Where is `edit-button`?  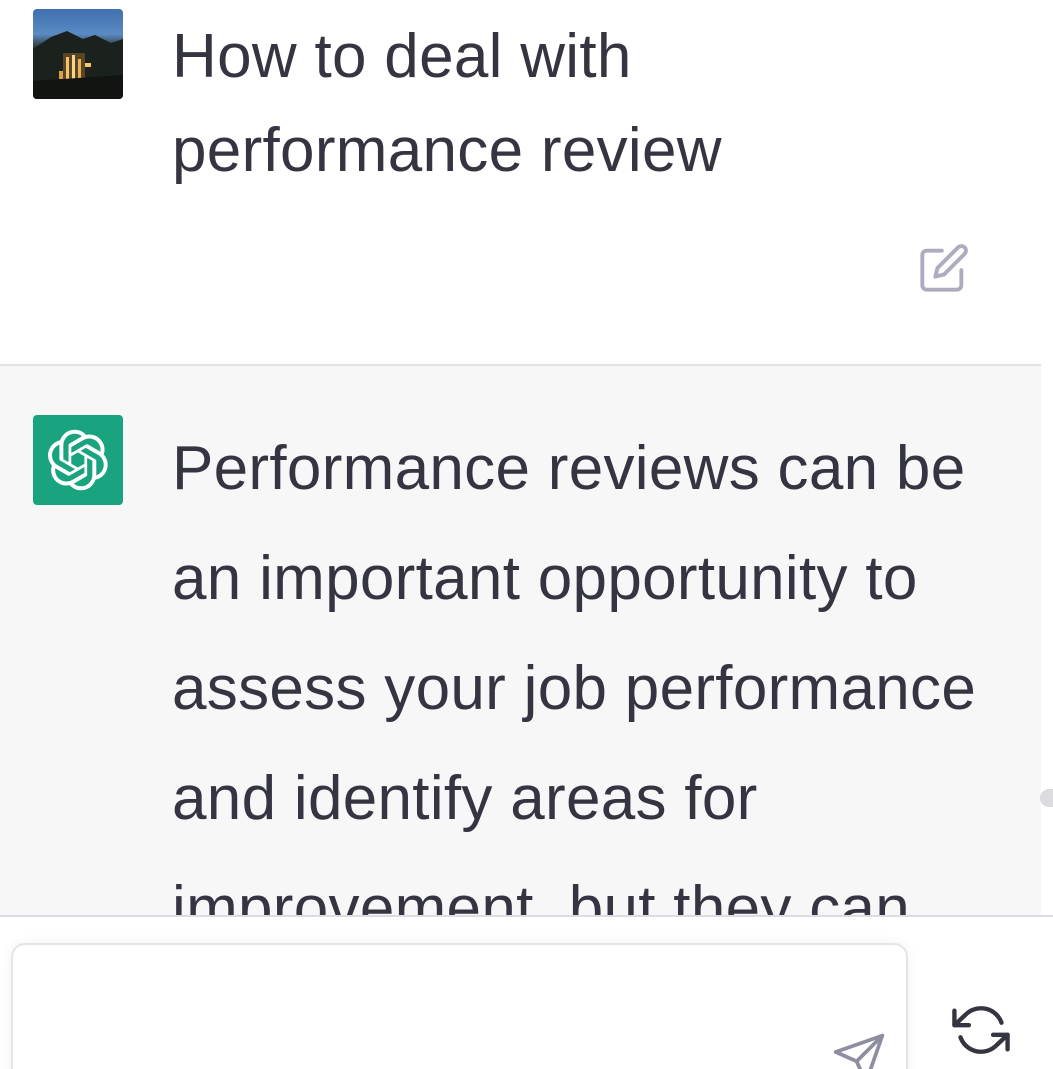 edit-button is located at coordinates (944, 268).